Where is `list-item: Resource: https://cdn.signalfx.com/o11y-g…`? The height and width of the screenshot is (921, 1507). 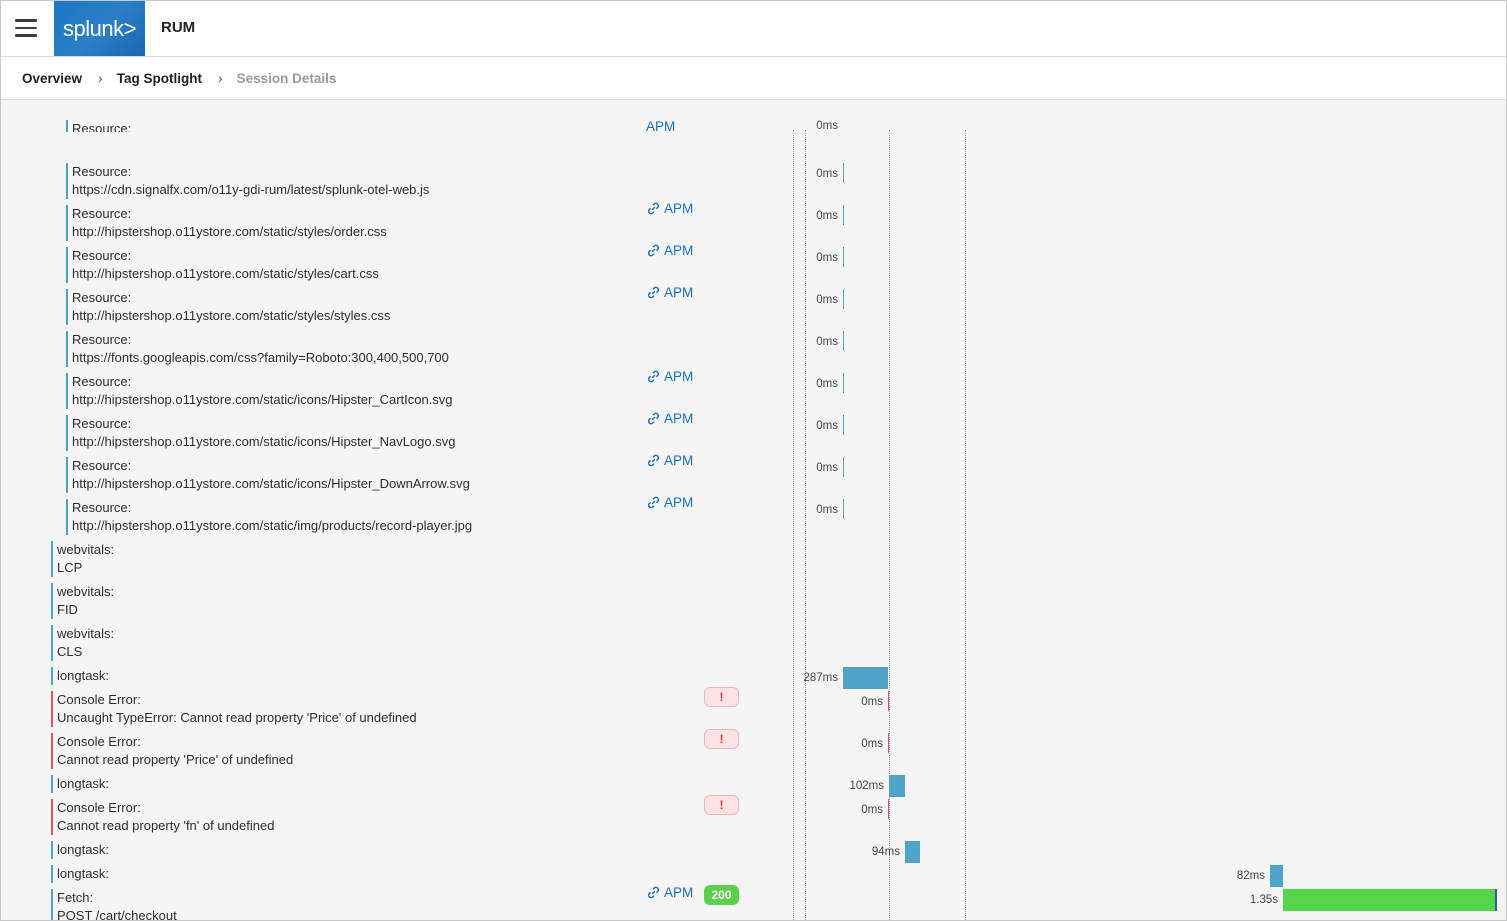 list-item: Resource: https://cdn.signalfx.com/o11y-g… is located at coordinates (753, 183).